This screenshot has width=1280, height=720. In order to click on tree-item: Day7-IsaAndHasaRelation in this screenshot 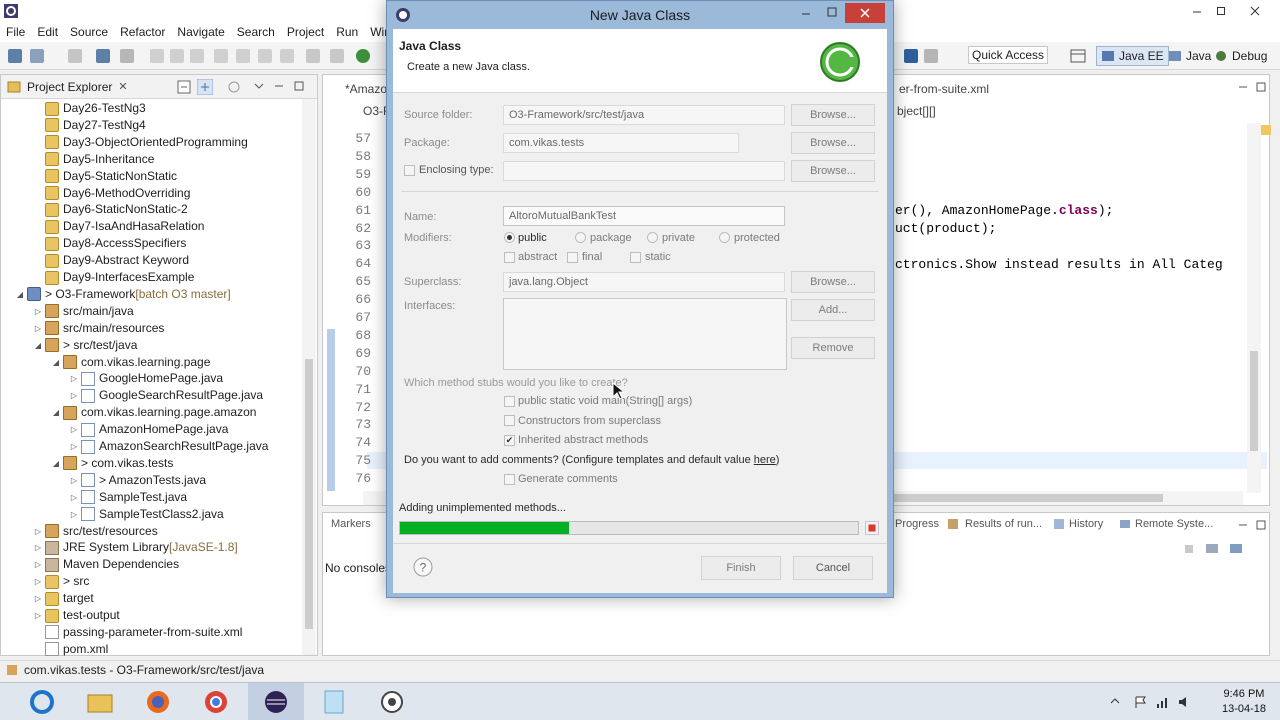, I will do `click(118, 226)`.